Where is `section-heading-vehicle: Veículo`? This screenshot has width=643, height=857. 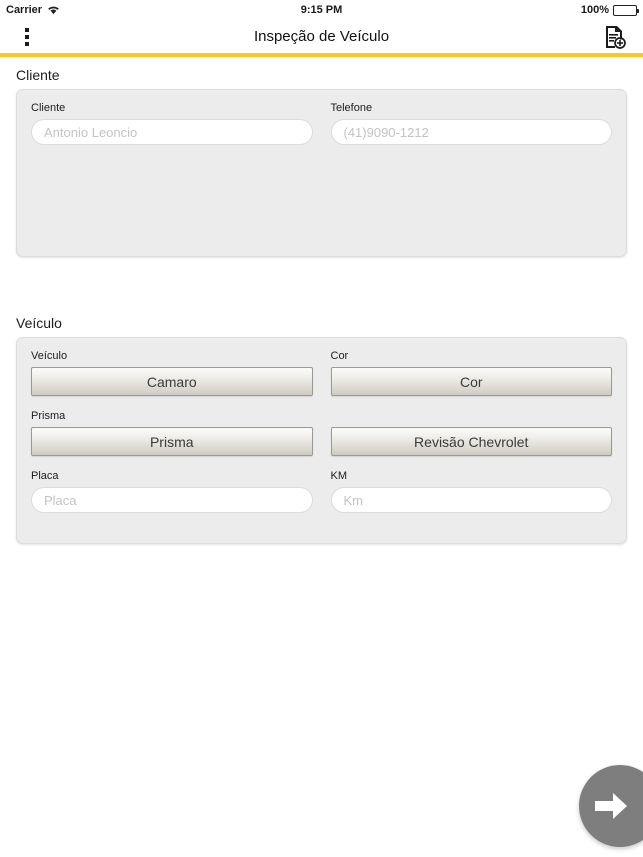 section-heading-vehicle: Veículo is located at coordinates (39, 323).